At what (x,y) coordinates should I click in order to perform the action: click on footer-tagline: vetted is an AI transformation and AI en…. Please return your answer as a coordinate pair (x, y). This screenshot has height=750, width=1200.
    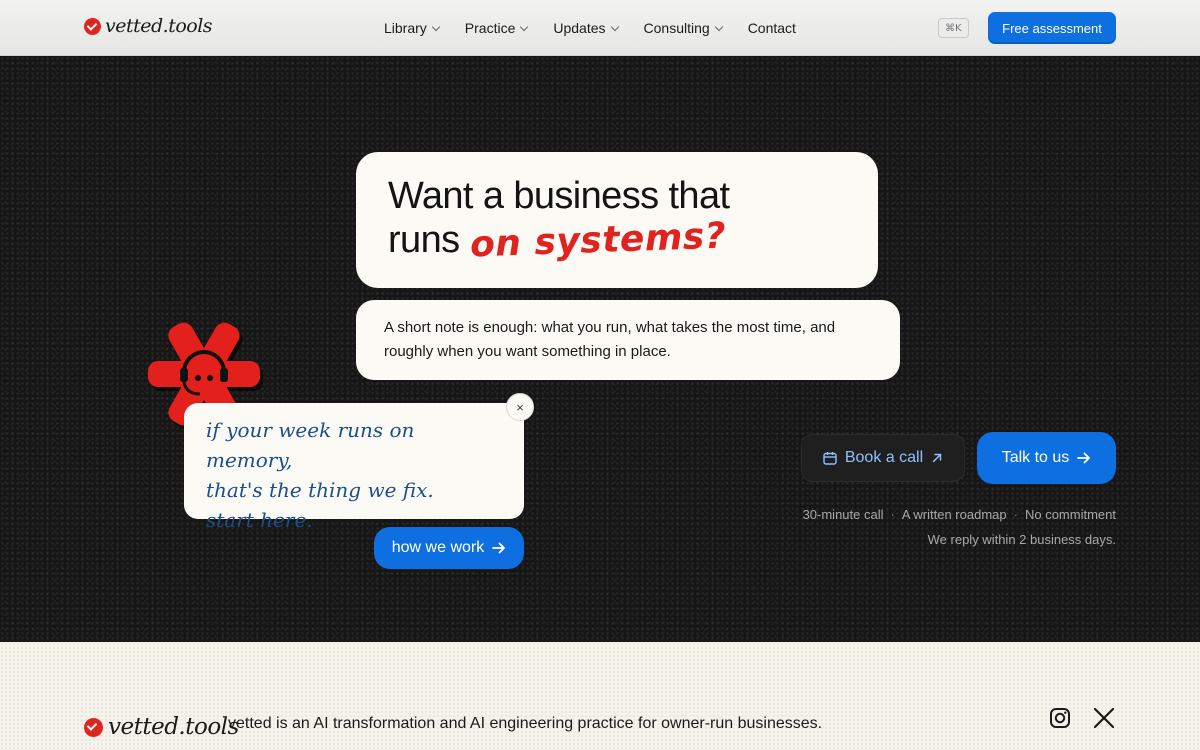
    Looking at the image, I should click on (525, 723).